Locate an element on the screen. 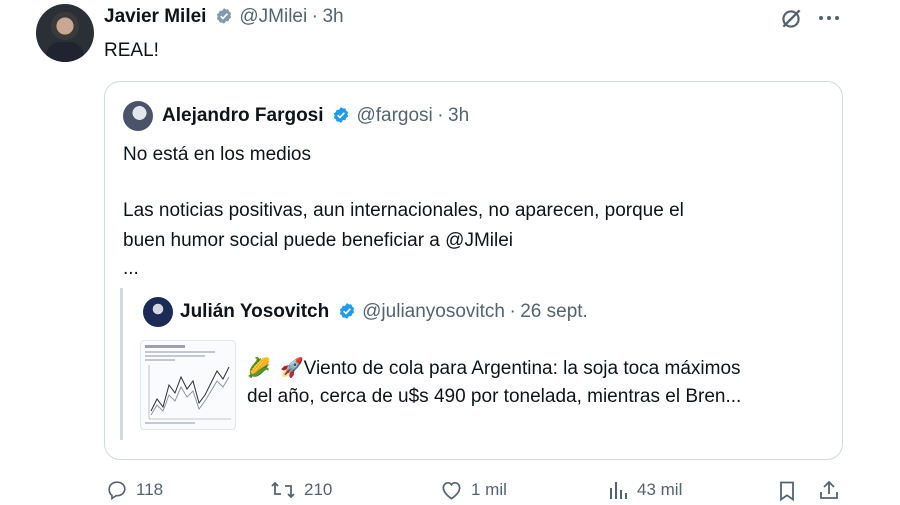 The image size is (900, 505). rocket-icon: 🚀 is located at coordinates (291, 368).